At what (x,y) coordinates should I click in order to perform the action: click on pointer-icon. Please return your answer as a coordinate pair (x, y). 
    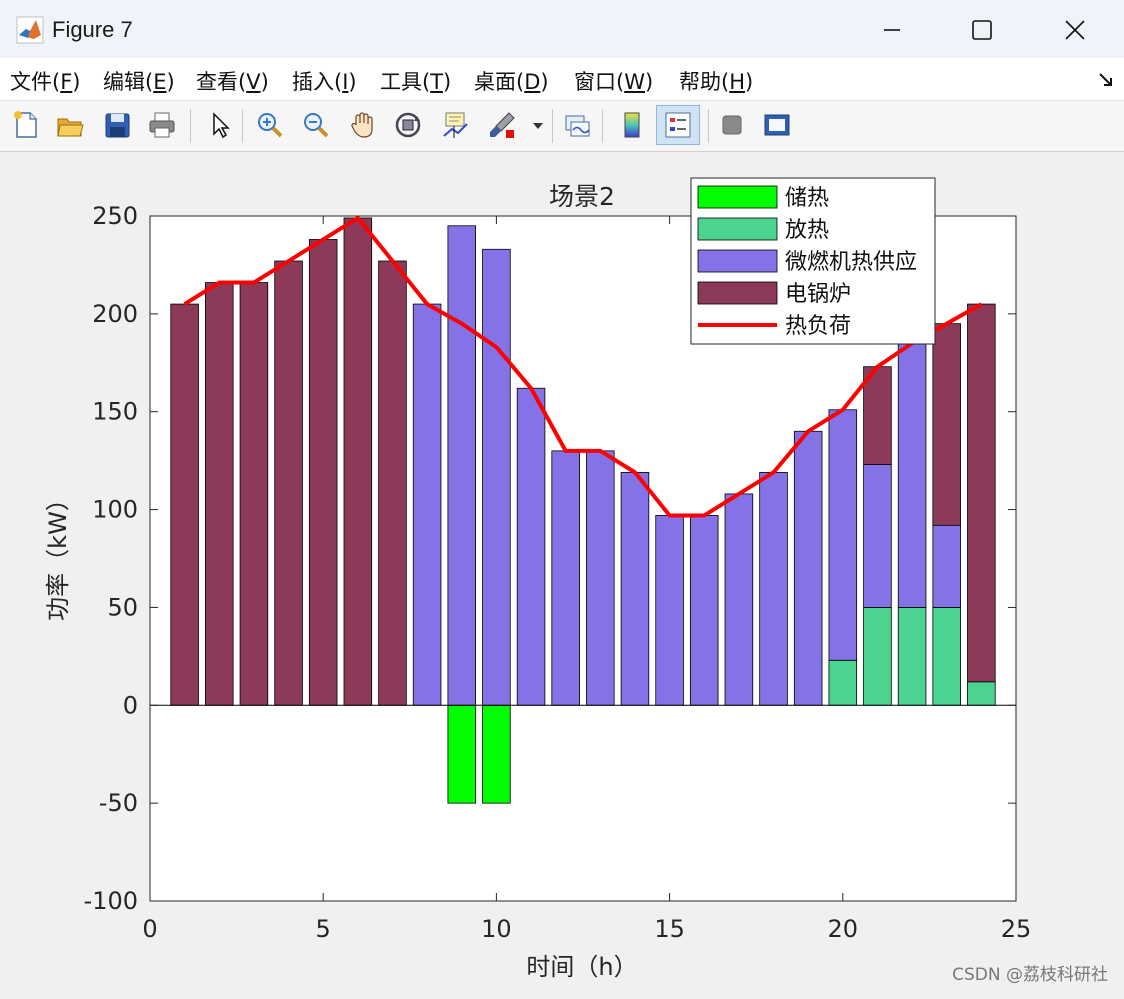
    Looking at the image, I should click on (219, 125).